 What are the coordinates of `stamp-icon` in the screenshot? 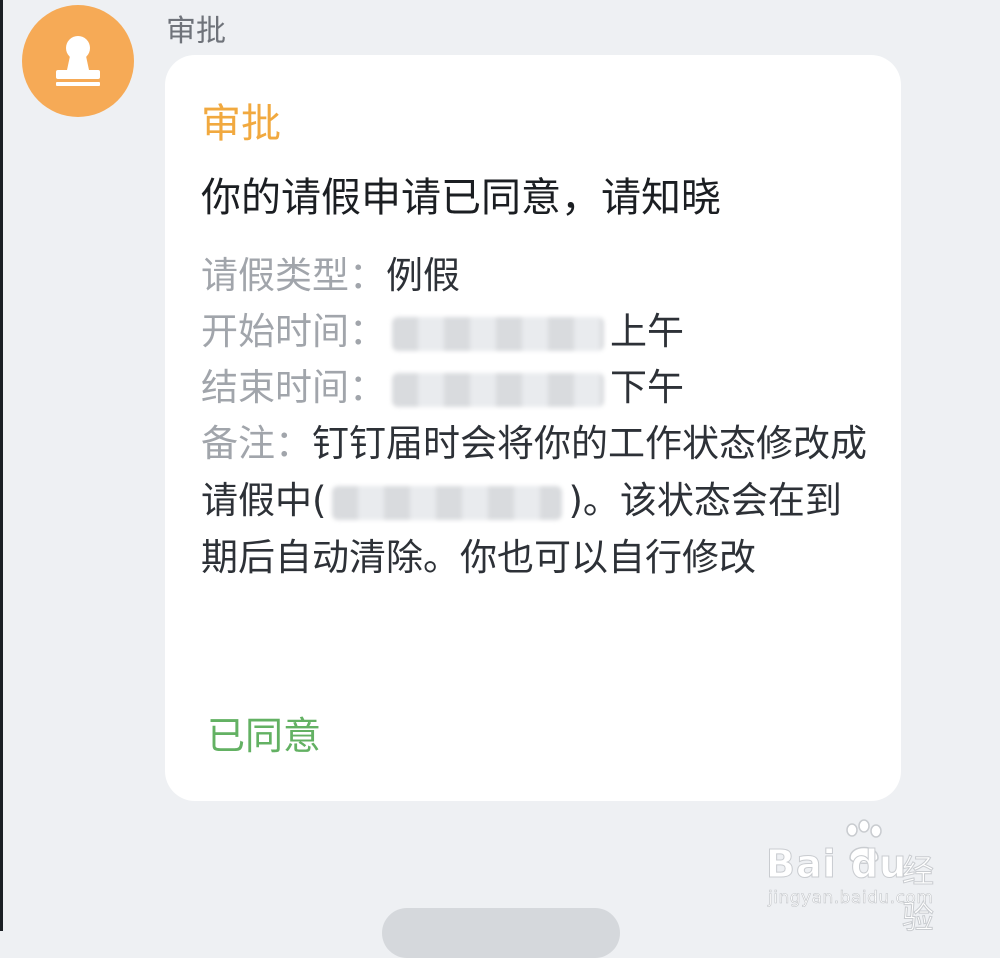 It's located at (78, 61).